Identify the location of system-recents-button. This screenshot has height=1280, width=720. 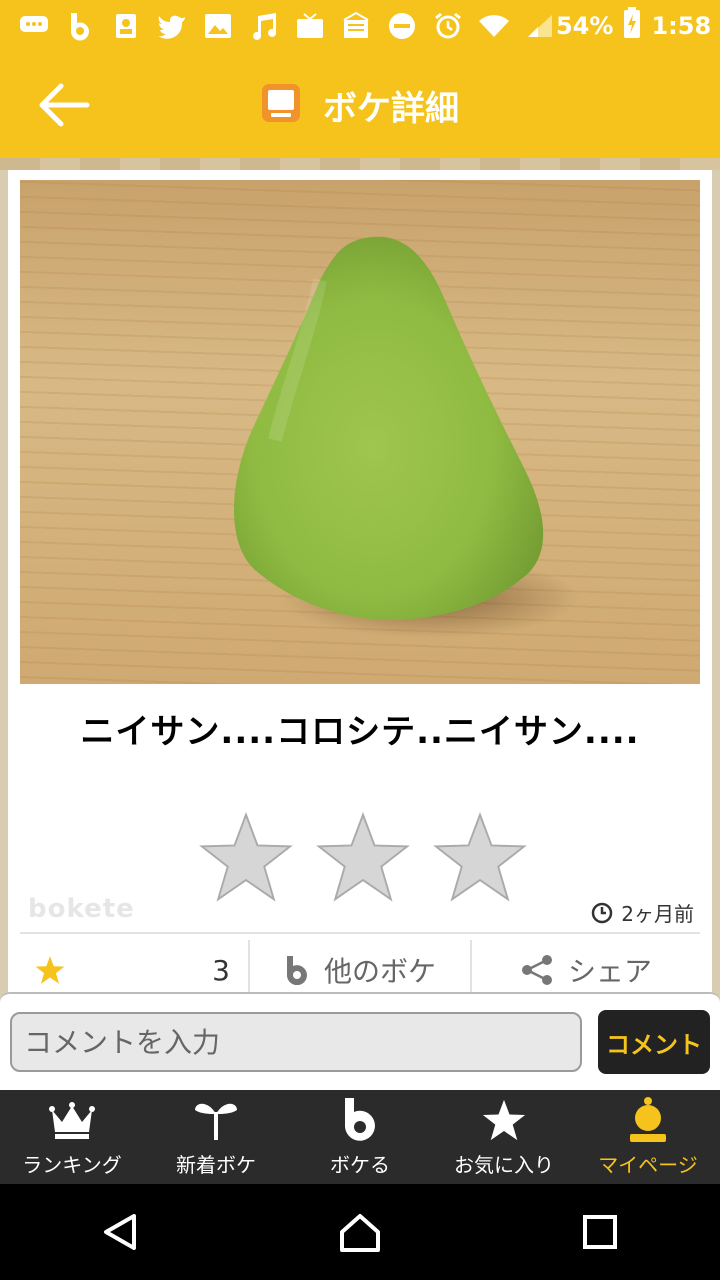
(600, 1232).